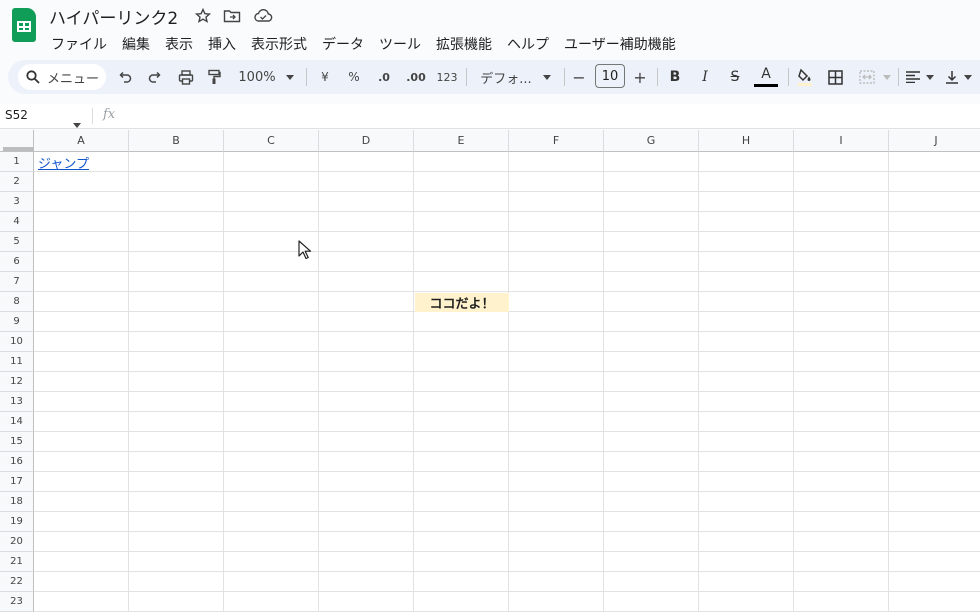 This screenshot has width=980, height=612. Describe the element at coordinates (24, 25) in the screenshot. I see `sheets-logo-icon` at that location.